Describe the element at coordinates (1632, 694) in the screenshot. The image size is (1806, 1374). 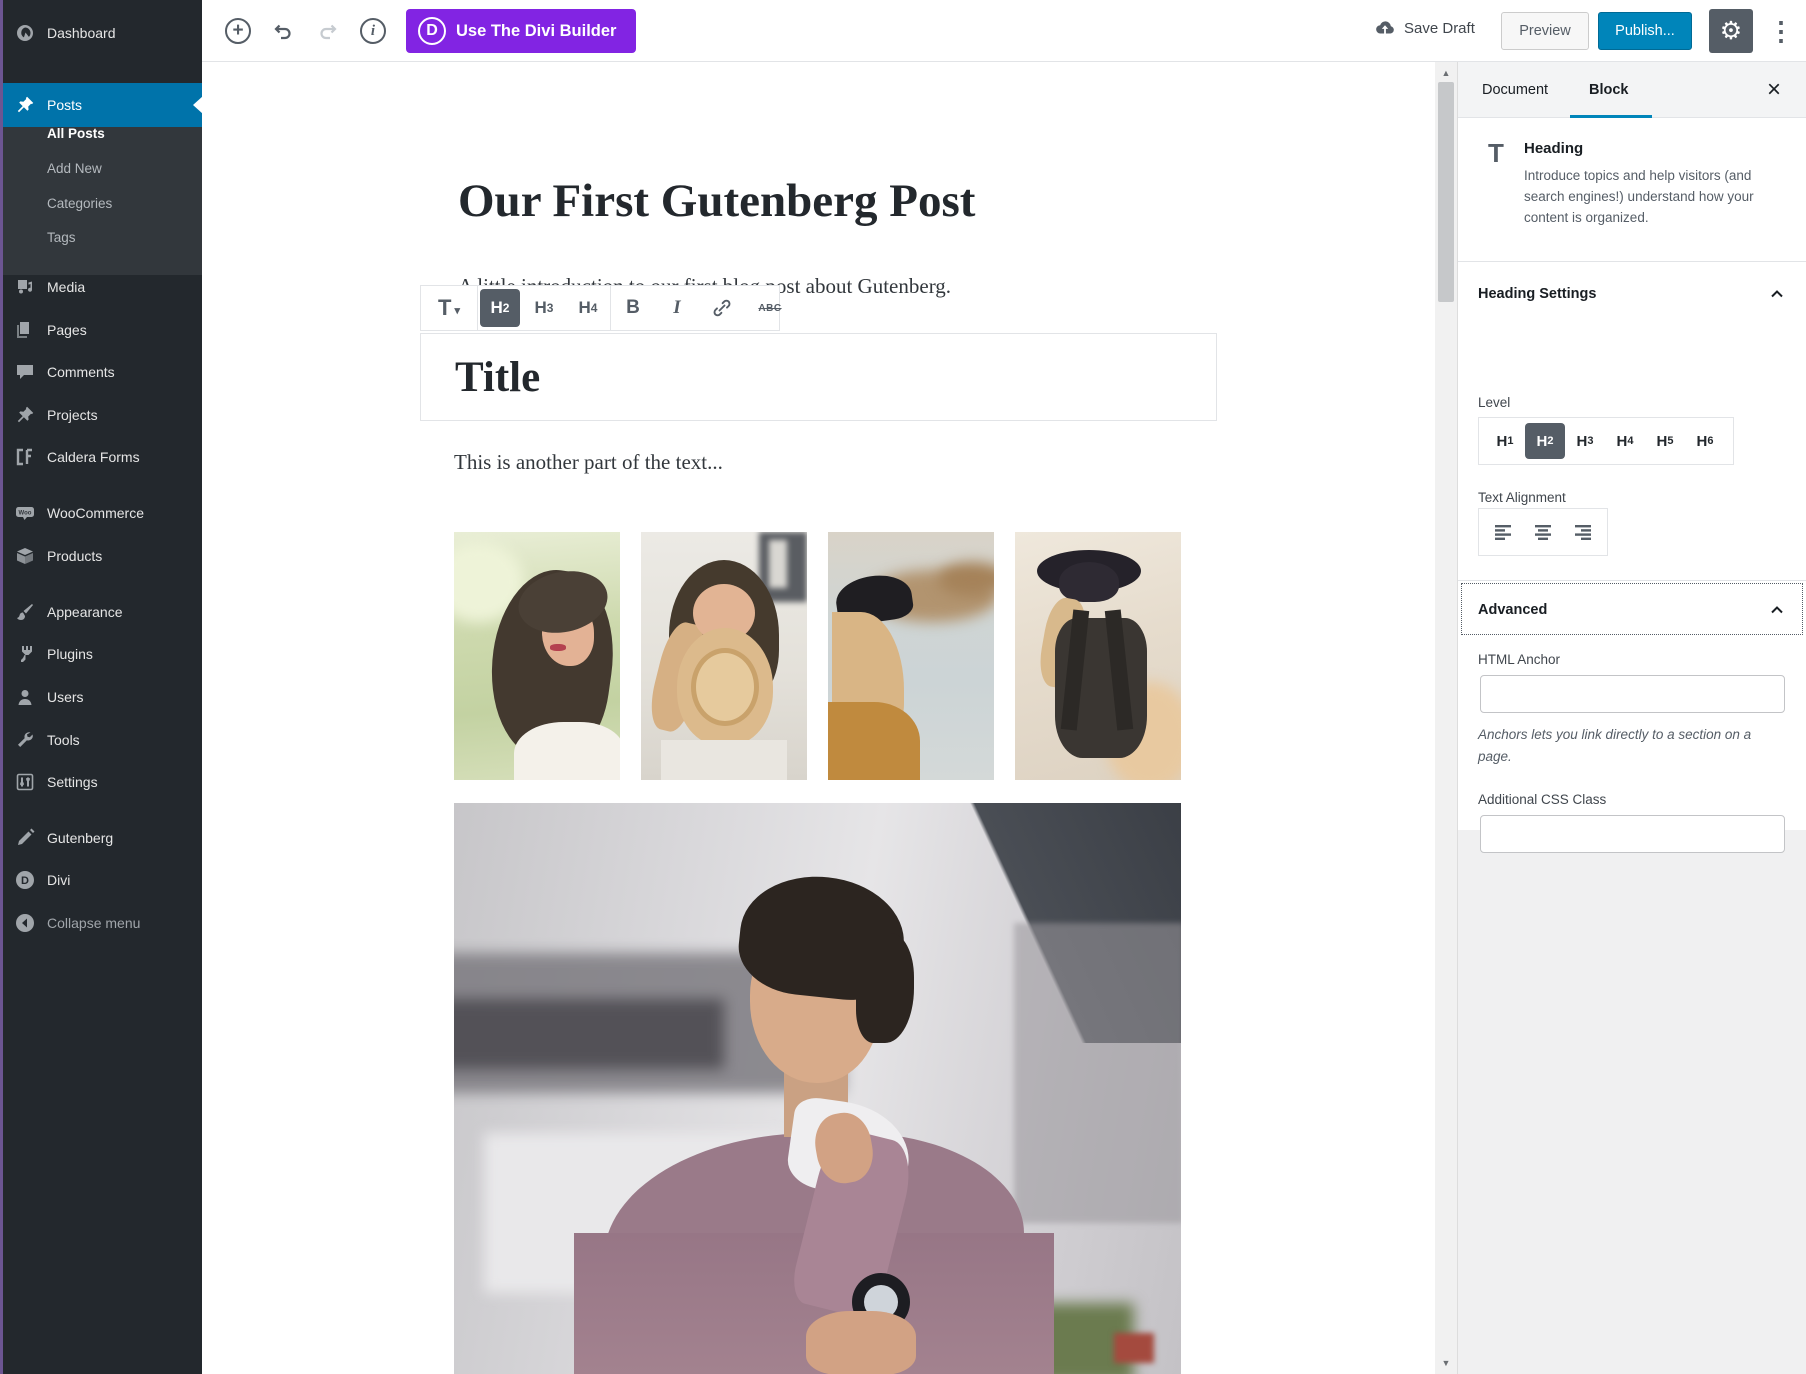
I see `html-anchor-input` at that location.